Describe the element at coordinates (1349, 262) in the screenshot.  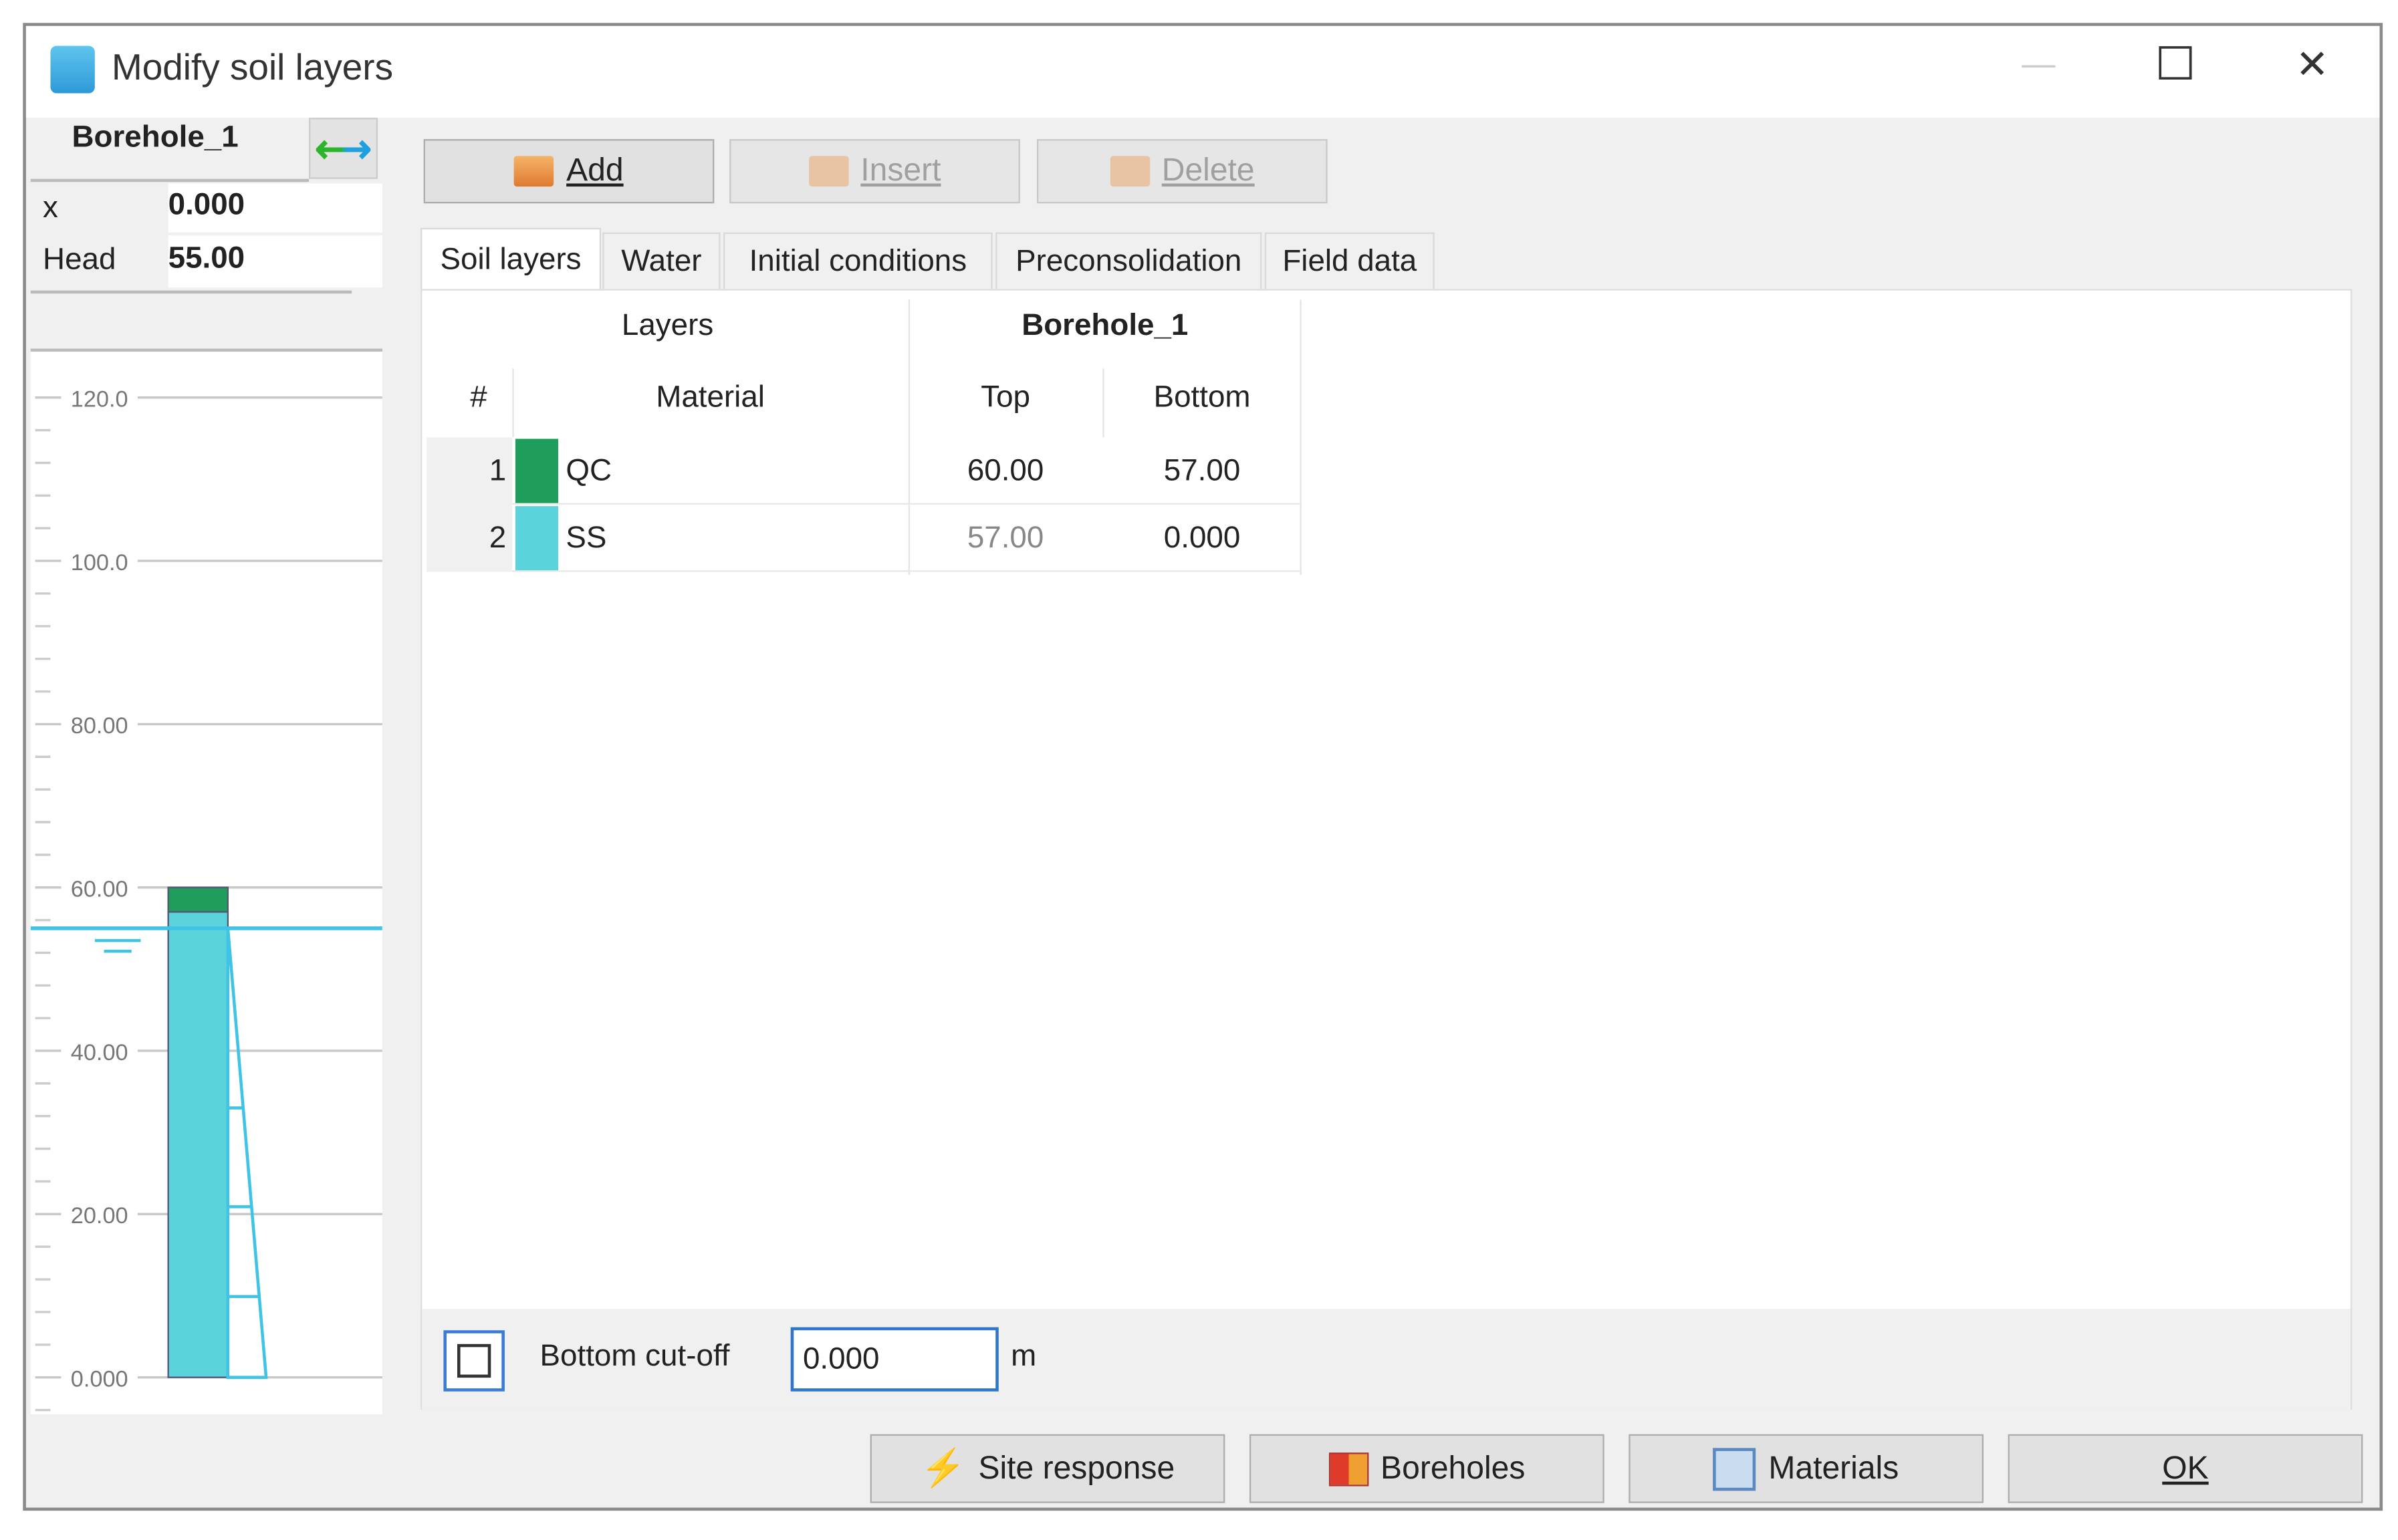
I see `tab-field-data: Field data` at that location.